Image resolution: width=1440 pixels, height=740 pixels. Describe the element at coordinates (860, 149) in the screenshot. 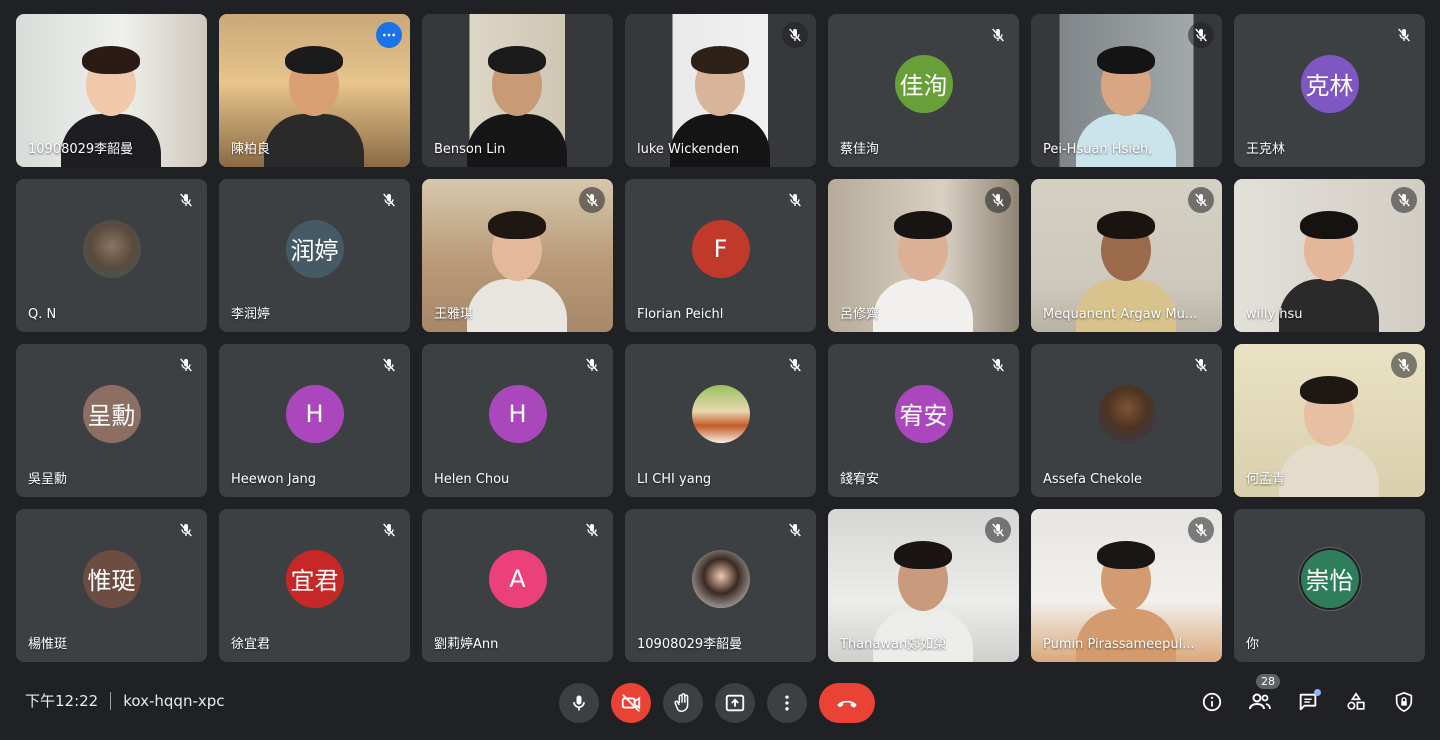

I see `participant-name: 蔡佳洵` at that location.